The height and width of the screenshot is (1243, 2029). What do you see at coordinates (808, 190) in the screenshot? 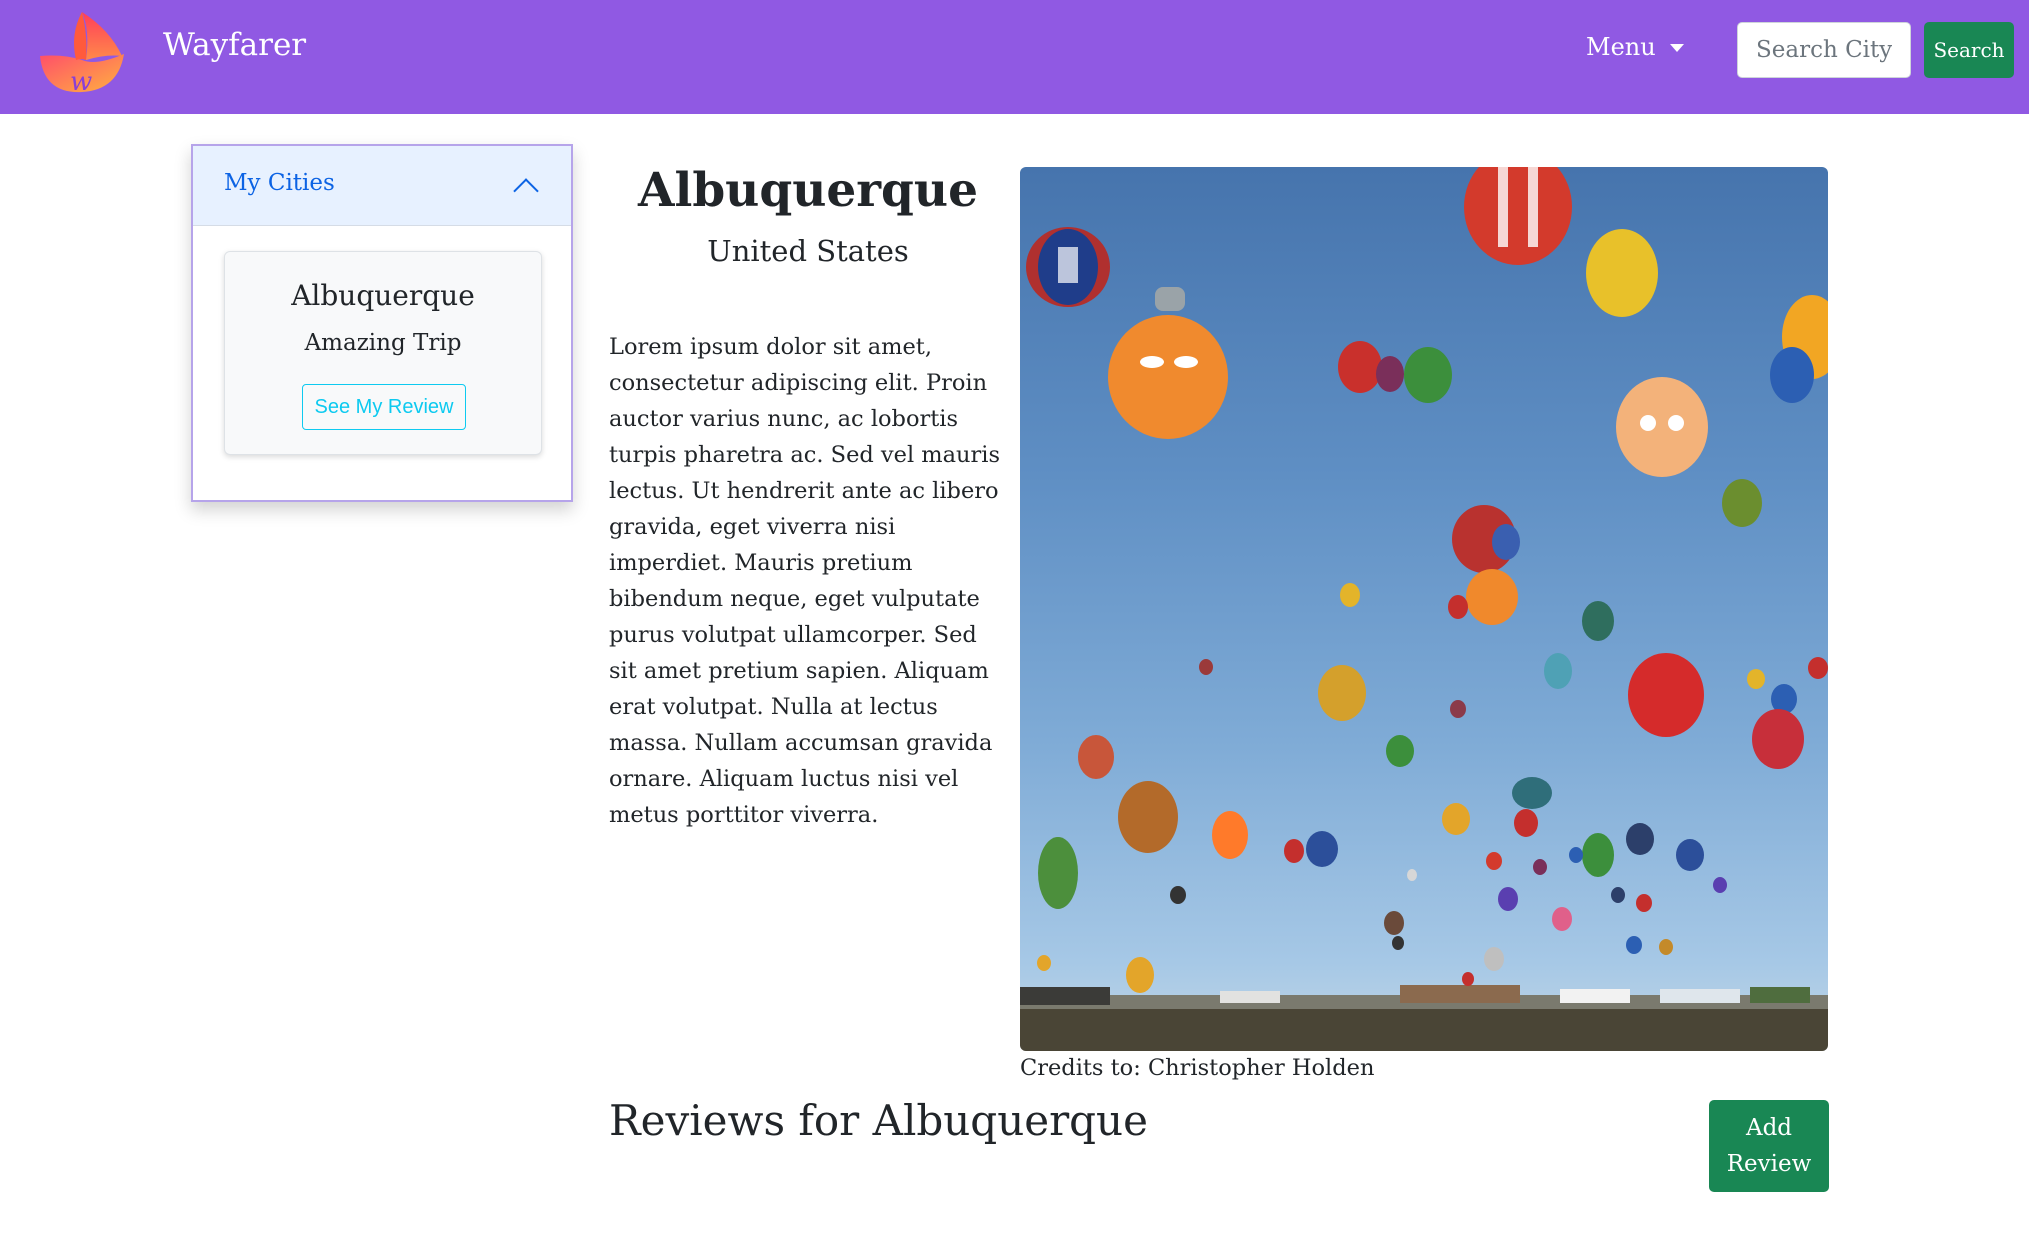
I see `city-title: Albuquerque` at bounding box center [808, 190].